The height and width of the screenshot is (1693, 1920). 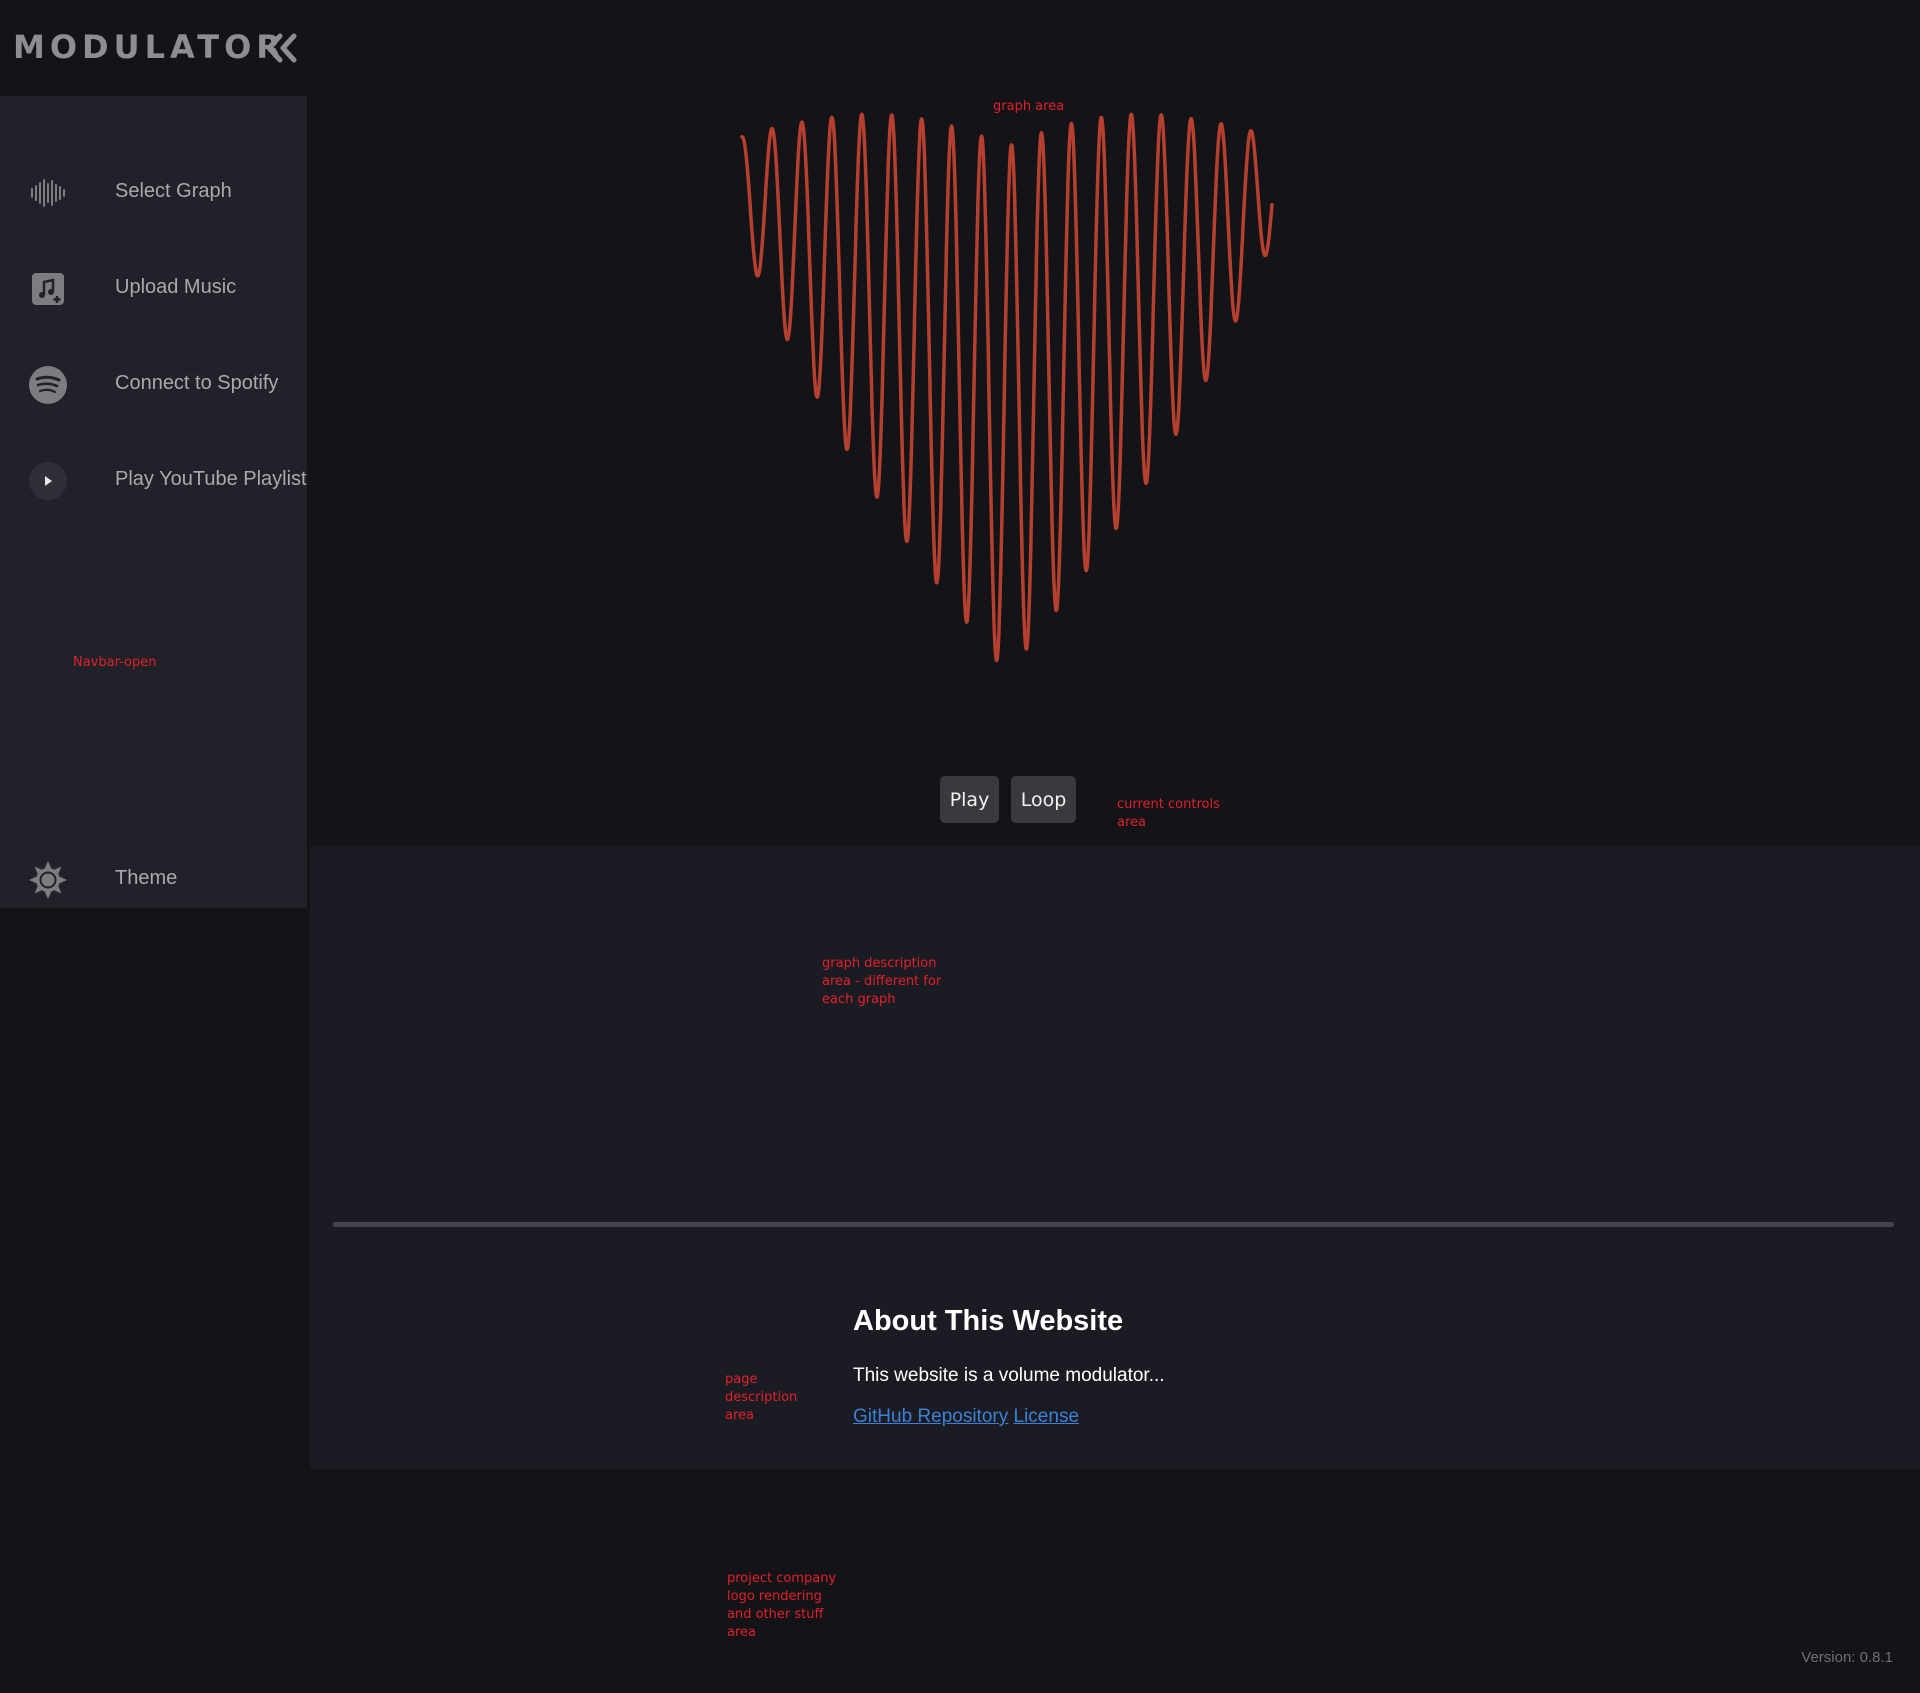 I want to click on section-divider, so click(x=1113, y=1224).